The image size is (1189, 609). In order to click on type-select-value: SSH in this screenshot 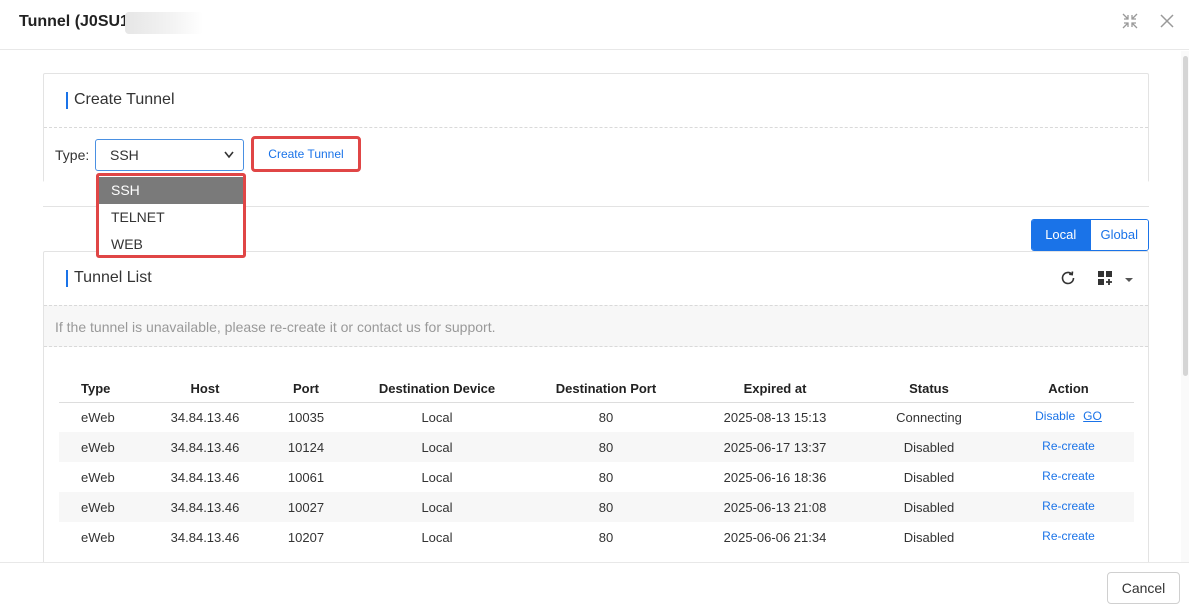, I will do `click(124, 155)`.